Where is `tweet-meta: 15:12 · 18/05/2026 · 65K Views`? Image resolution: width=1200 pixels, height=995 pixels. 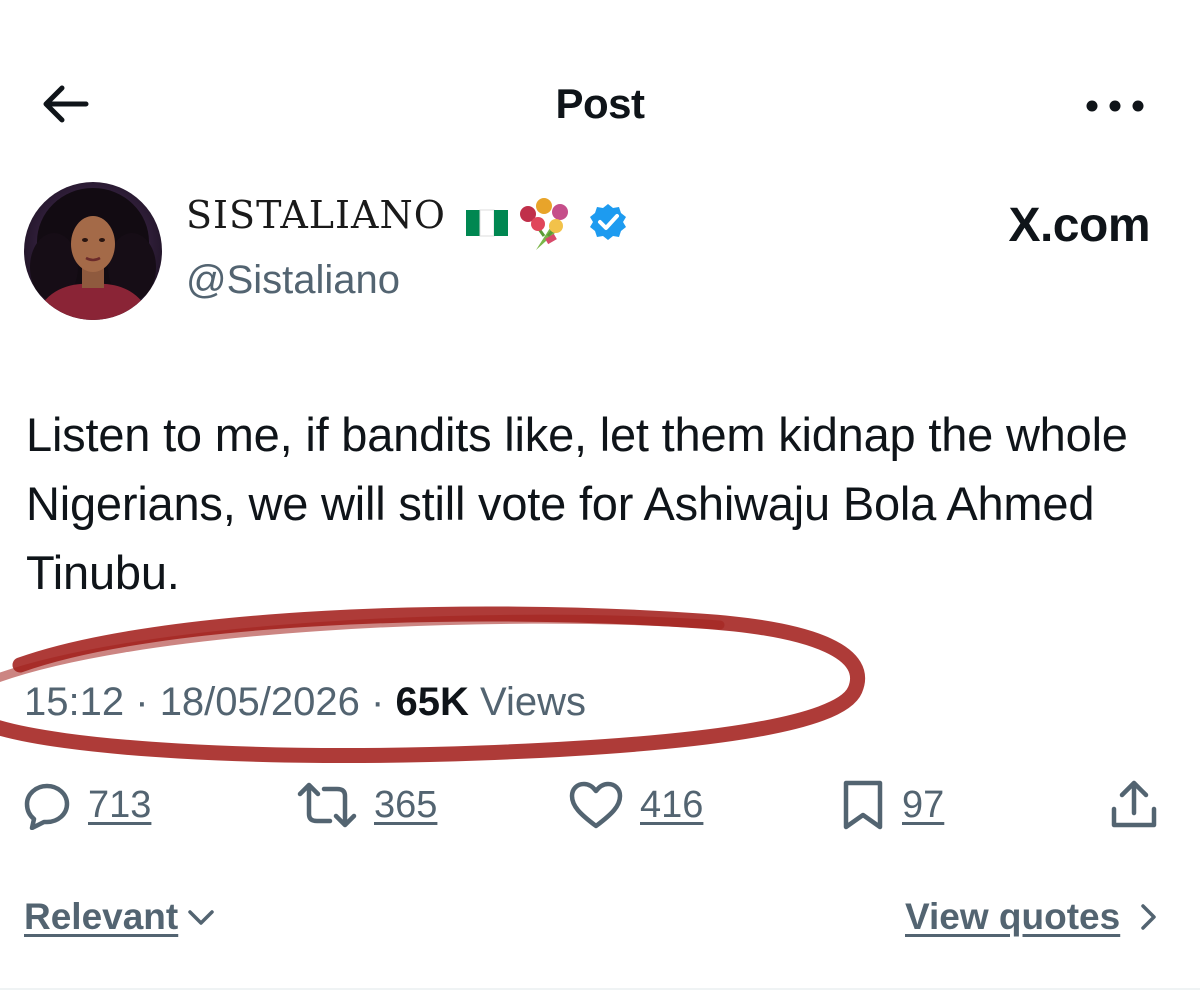
tweet-meta: 15:12 · 18/05/2026 · 65K Views is located at coordinates (305, 702).